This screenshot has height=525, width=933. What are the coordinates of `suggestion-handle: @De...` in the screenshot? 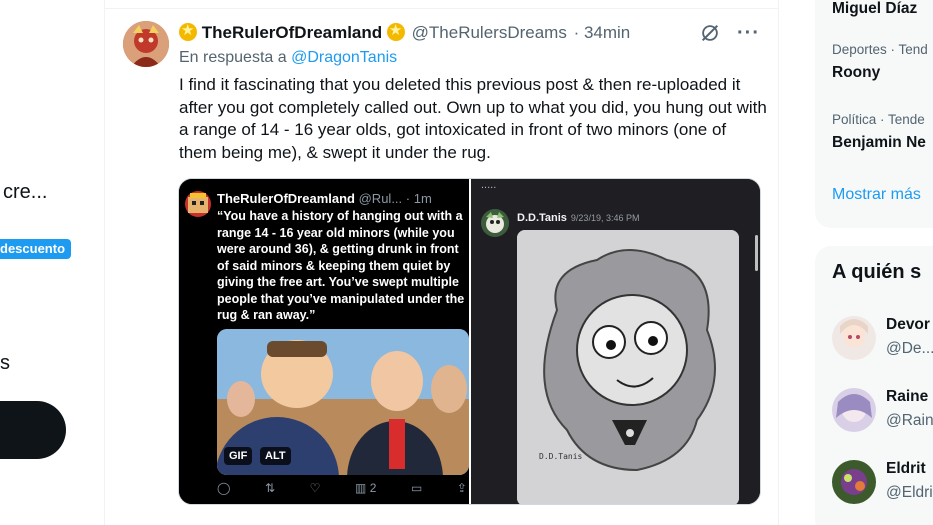 It's located at (909, 349).